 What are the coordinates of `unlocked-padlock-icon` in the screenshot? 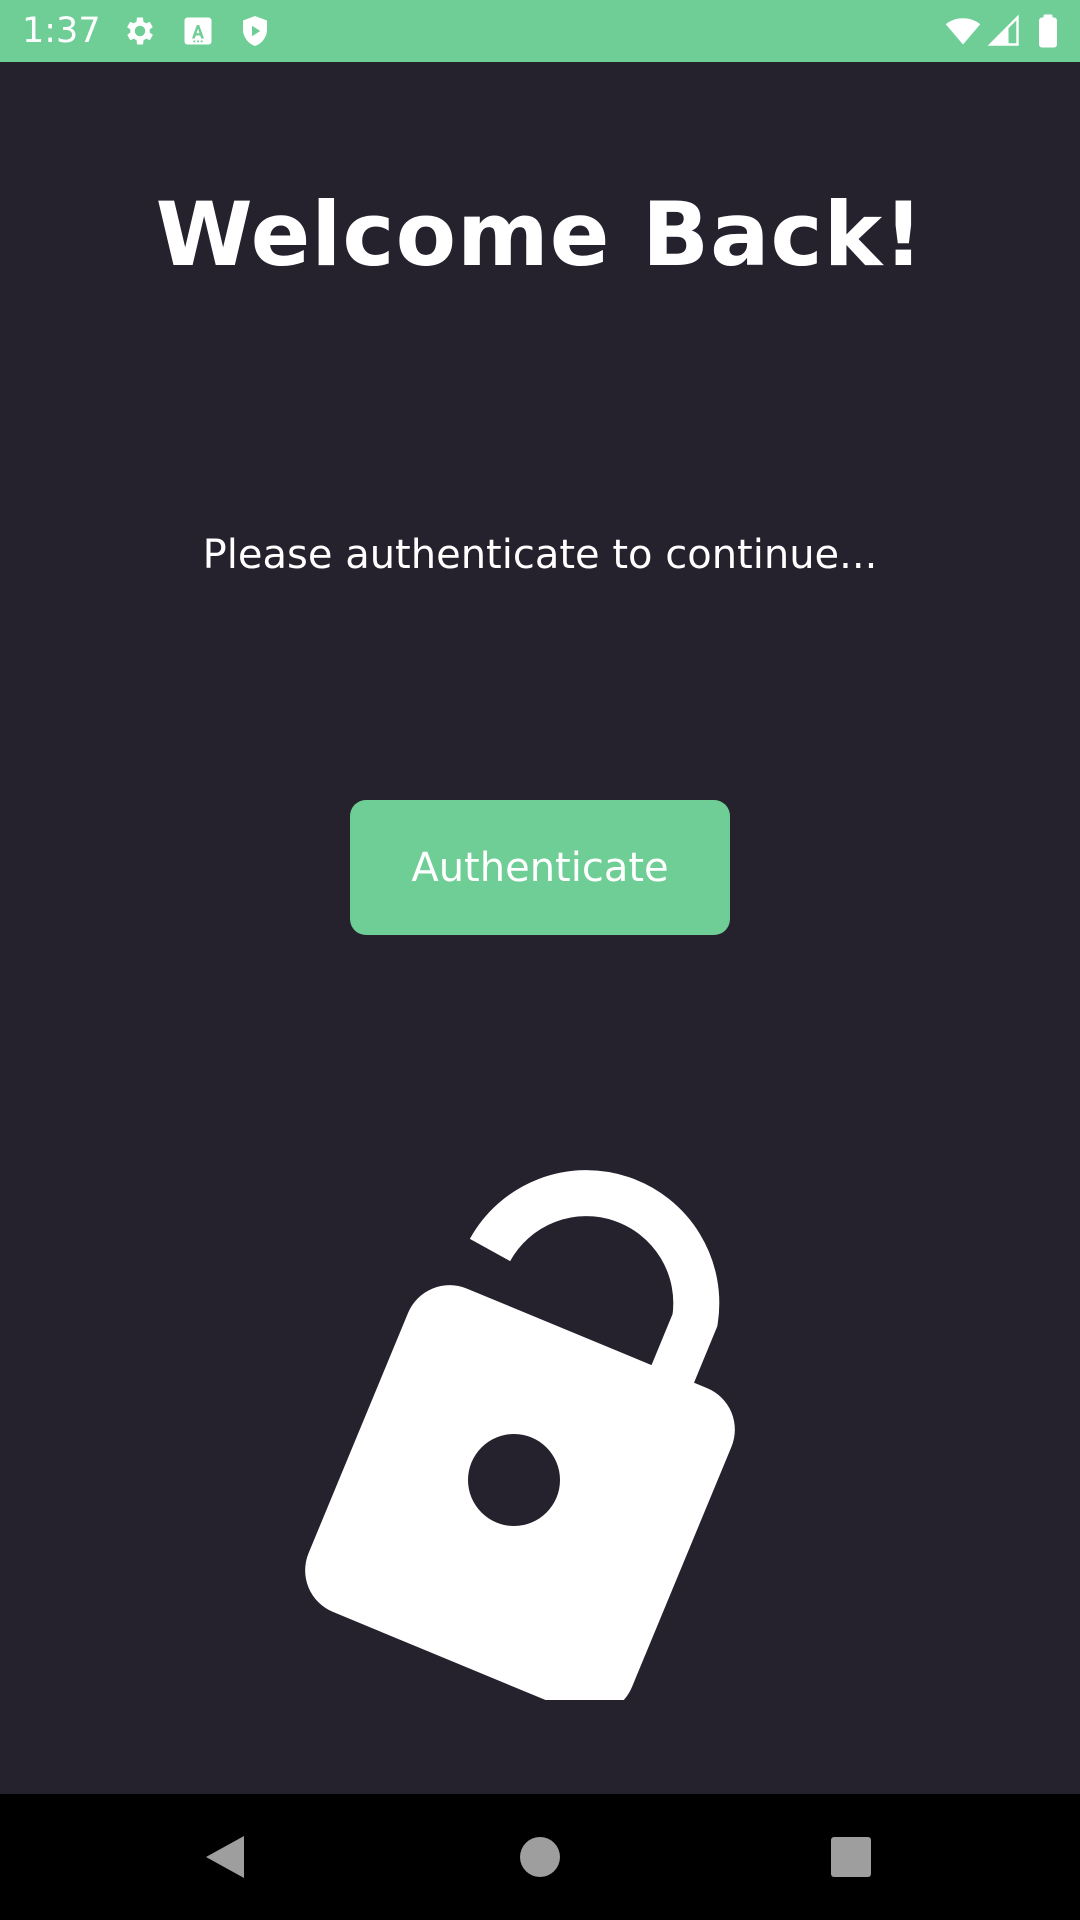 It's located at (520, 1430).